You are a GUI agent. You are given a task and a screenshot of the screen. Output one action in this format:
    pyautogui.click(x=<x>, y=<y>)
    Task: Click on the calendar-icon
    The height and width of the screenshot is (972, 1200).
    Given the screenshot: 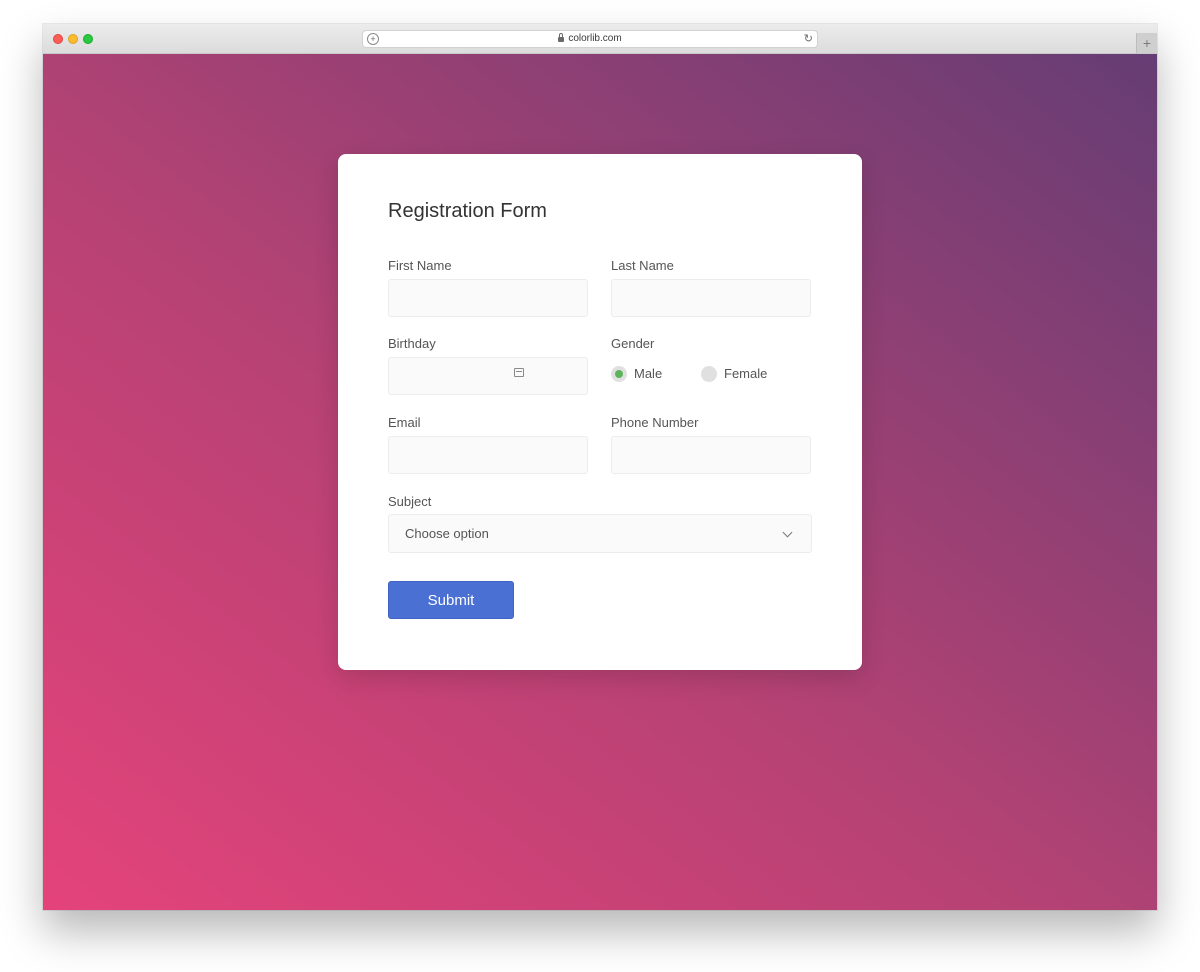 What is the action you would take?
    pyautogui.click(x=519, y=372)
    